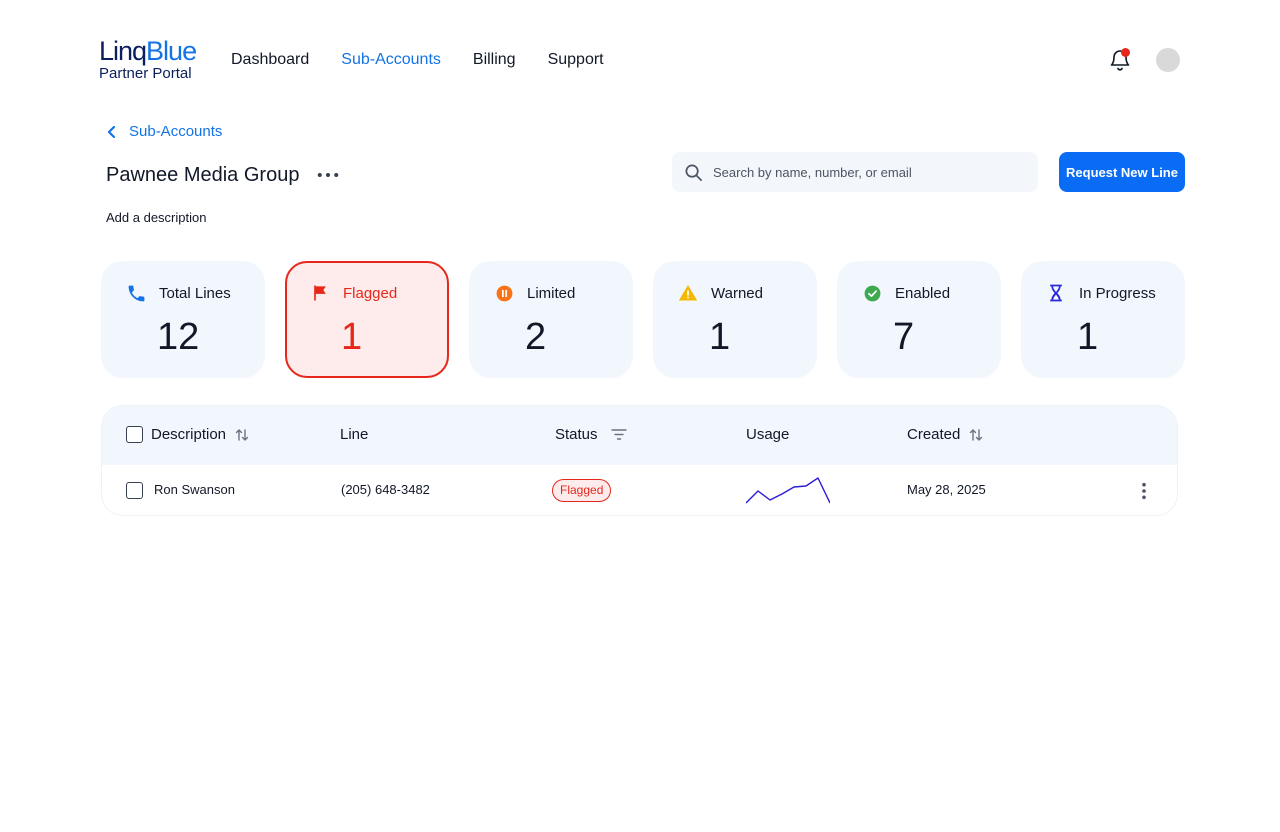  Describe the element at coordinates (270, 60) in the screenshot. I see `nav-dashboard: Dashboard` at that location.